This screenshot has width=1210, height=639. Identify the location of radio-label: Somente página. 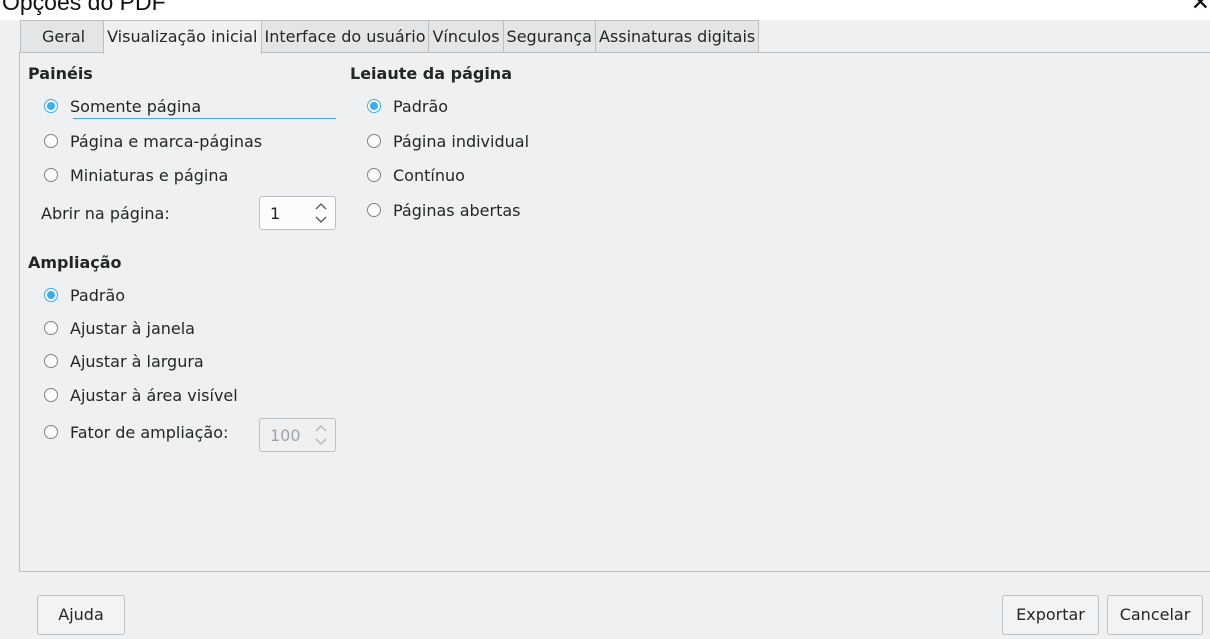
(136, 106).